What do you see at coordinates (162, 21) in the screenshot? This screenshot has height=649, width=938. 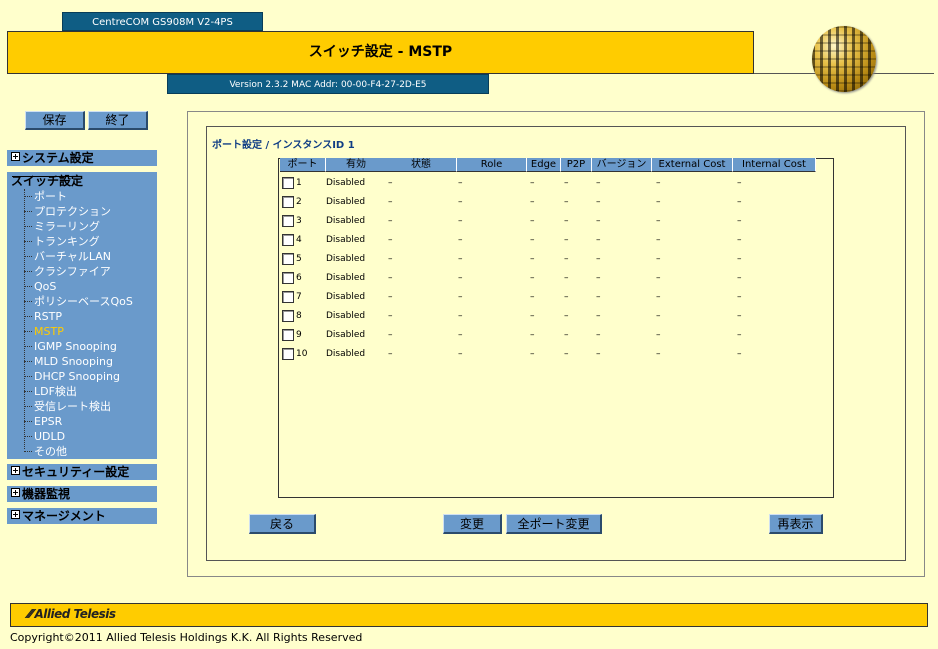 I see `model-name: CentreCOM GS908M V2-4PS` at bounding box center [162, 21].